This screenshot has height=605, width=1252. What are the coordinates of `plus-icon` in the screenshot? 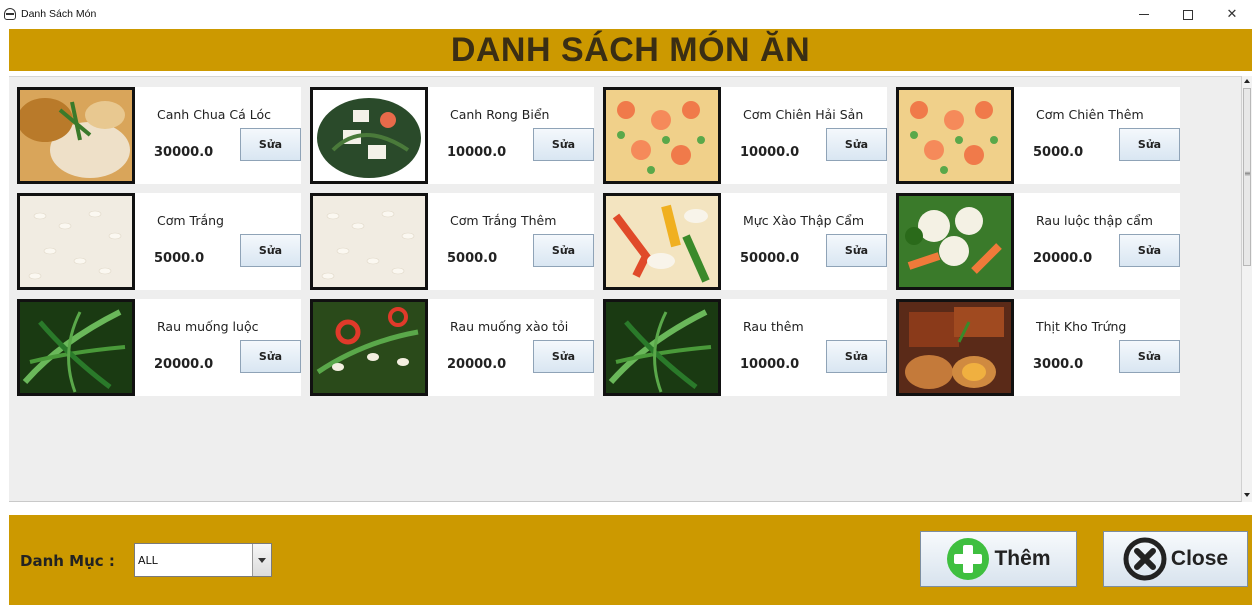 It's located at (968, 559).